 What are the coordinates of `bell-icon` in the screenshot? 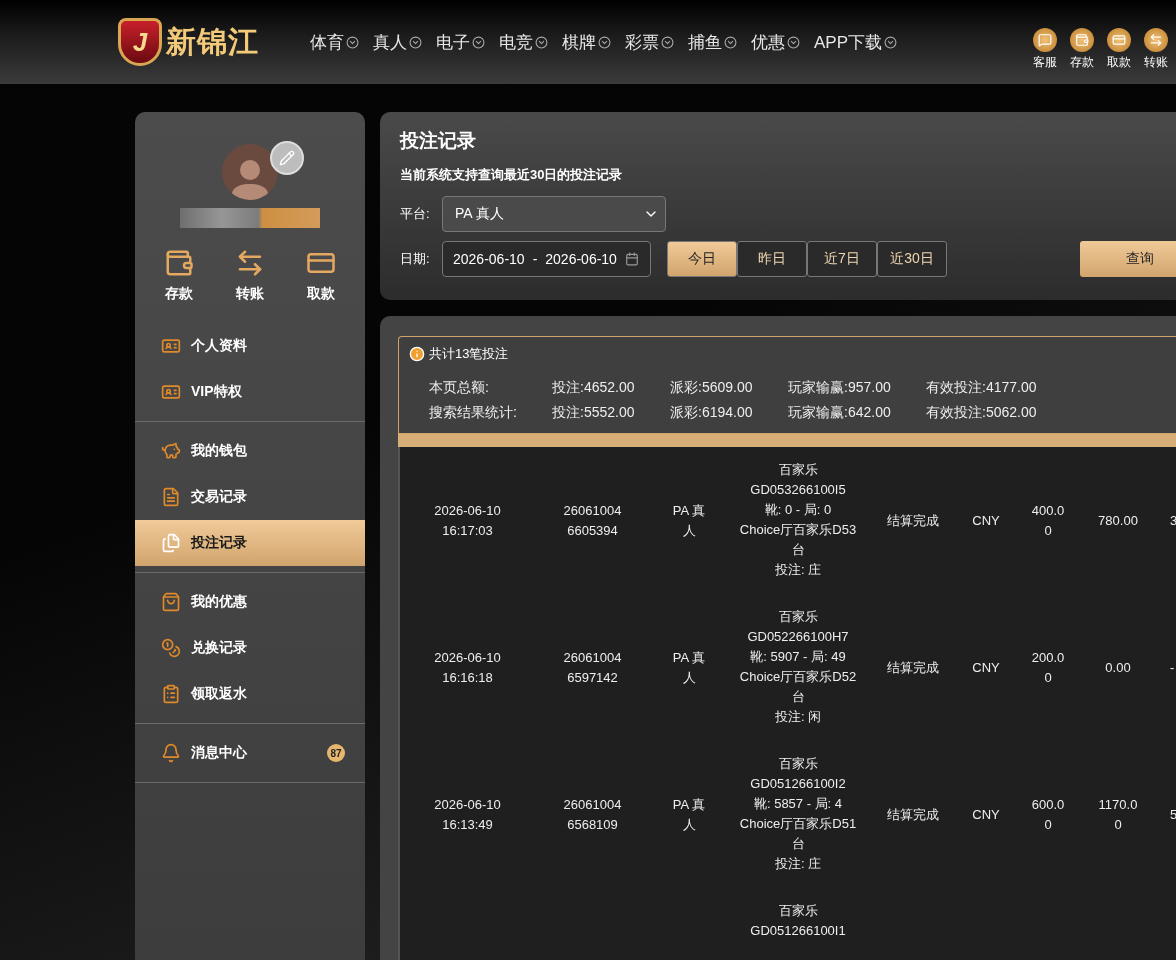 It's located at (171, 753).